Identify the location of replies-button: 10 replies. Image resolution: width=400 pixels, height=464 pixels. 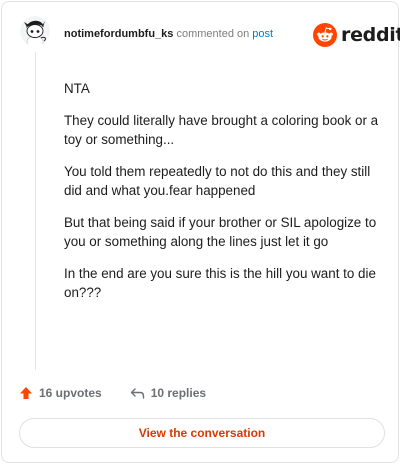
(168, 393).